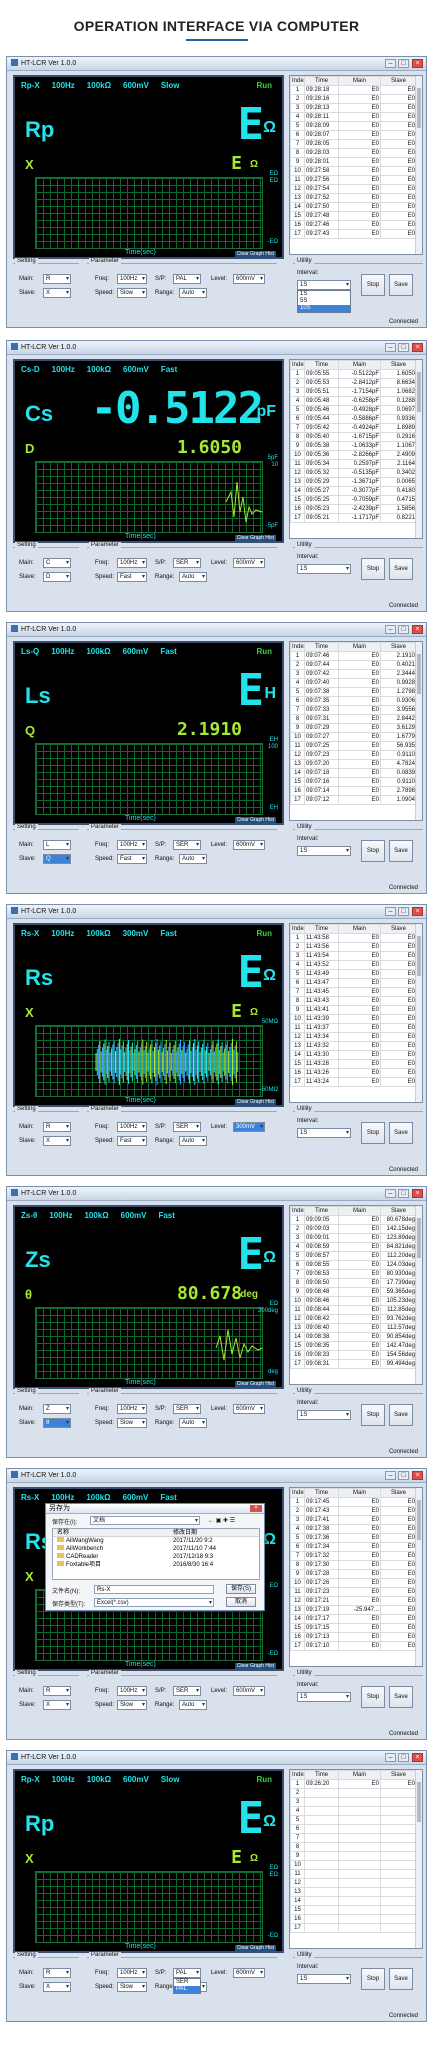 The height and width of the screenshot is (2048, 433). I want to click on table-row: 16 09:27:46 E0 E0, so click(353, 225).